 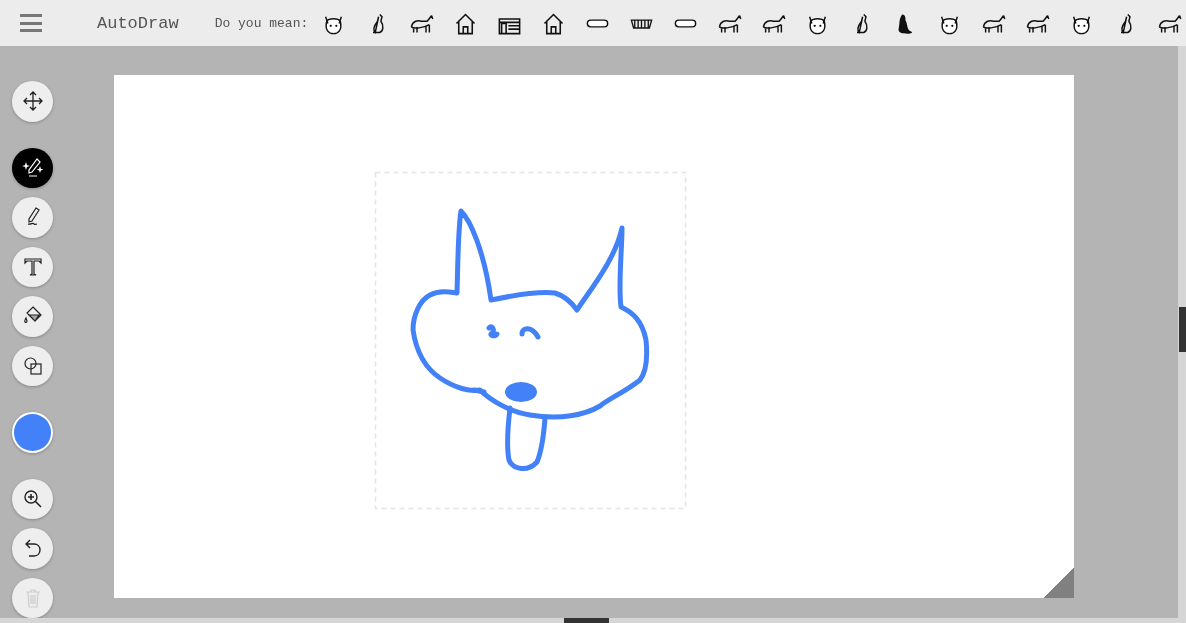 I want to click on text-button, so click(x=32, y=266).